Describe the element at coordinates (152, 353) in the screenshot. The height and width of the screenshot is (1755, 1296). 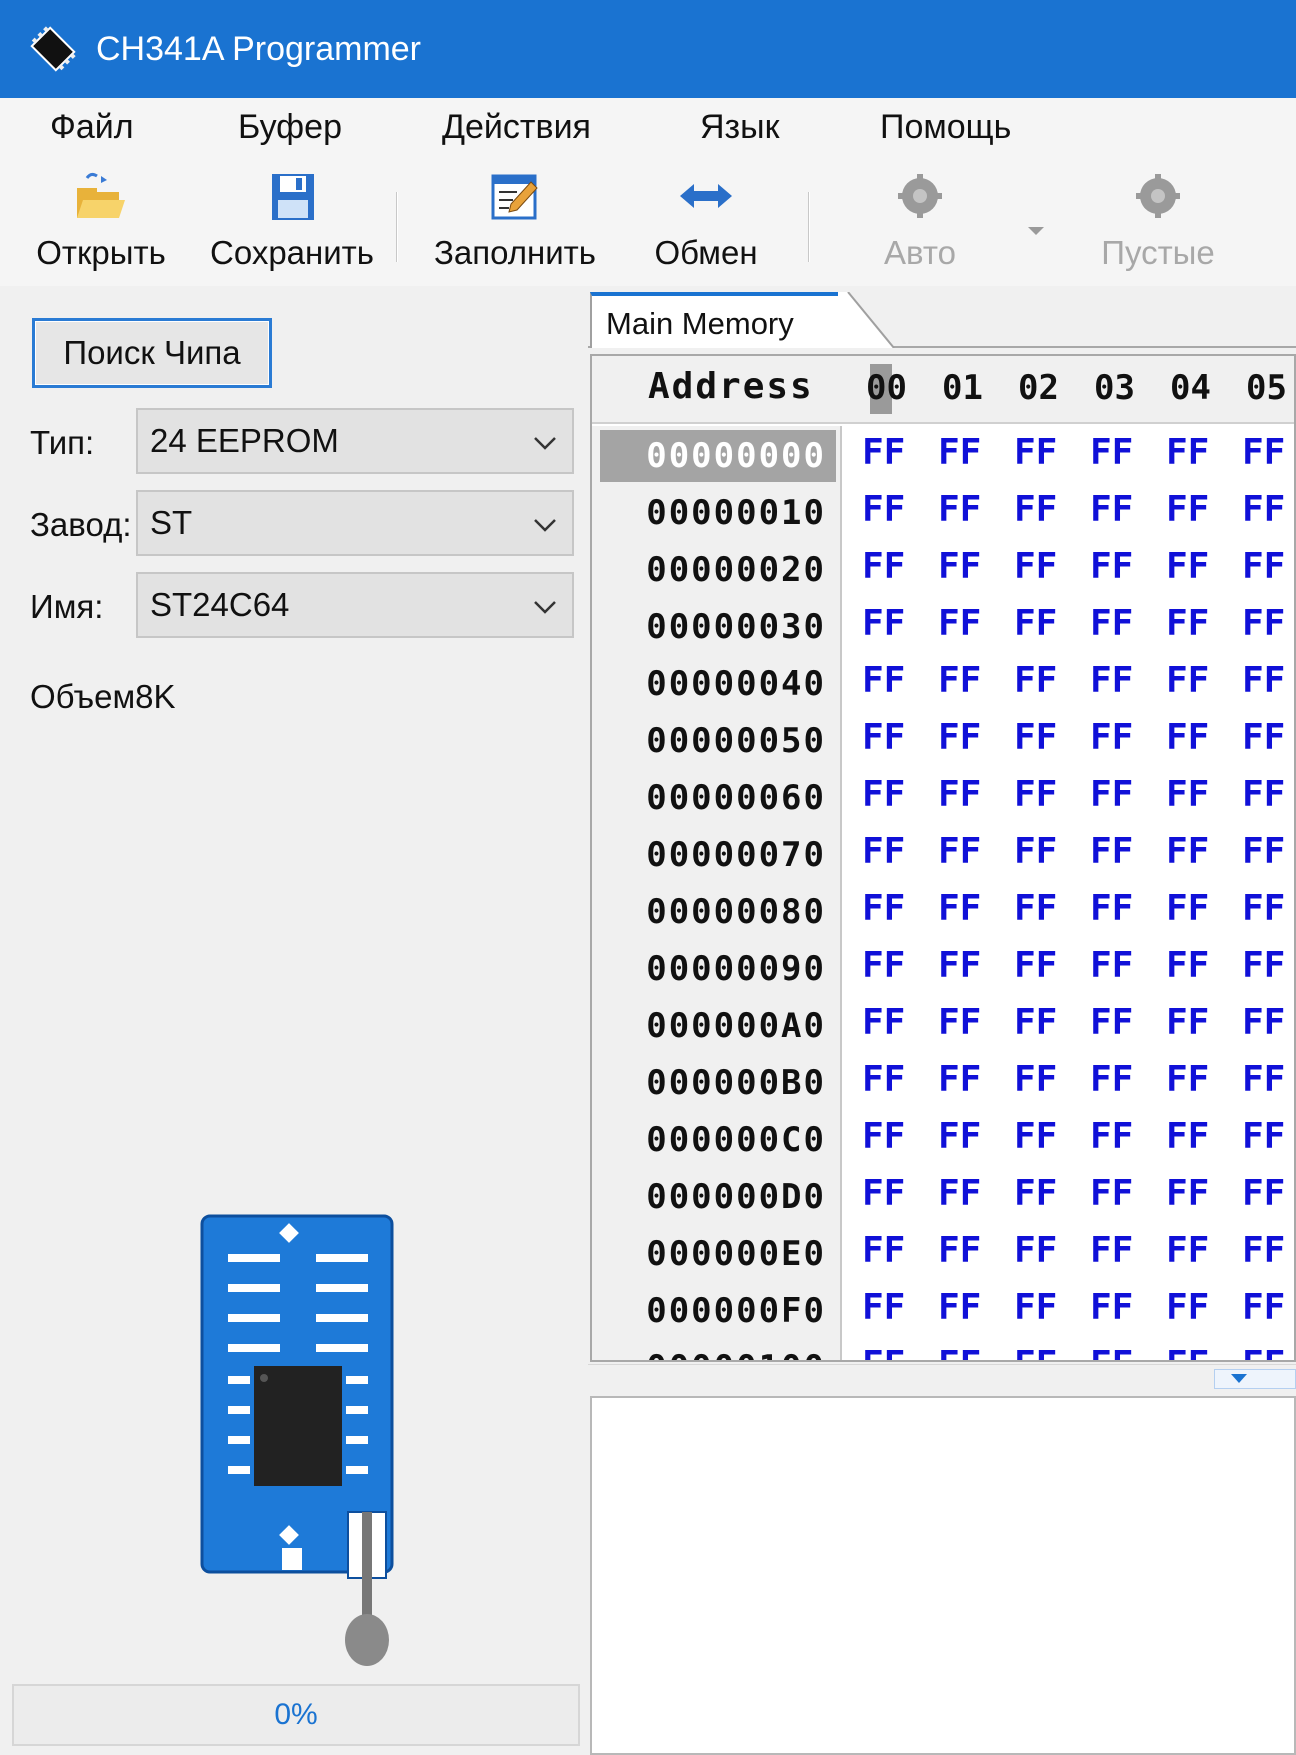
I see `search-chip-button: Поиск Чипа` at that location.